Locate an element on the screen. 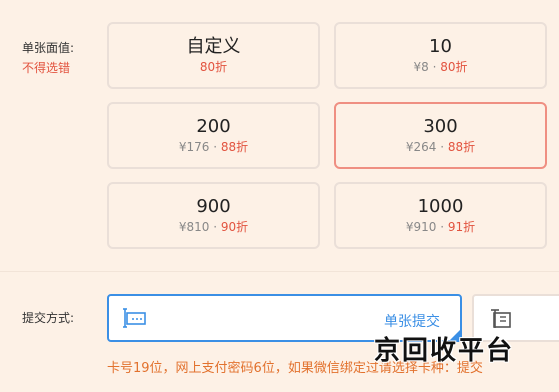  card-discount: 90折 is located at coordinates (234, 227).